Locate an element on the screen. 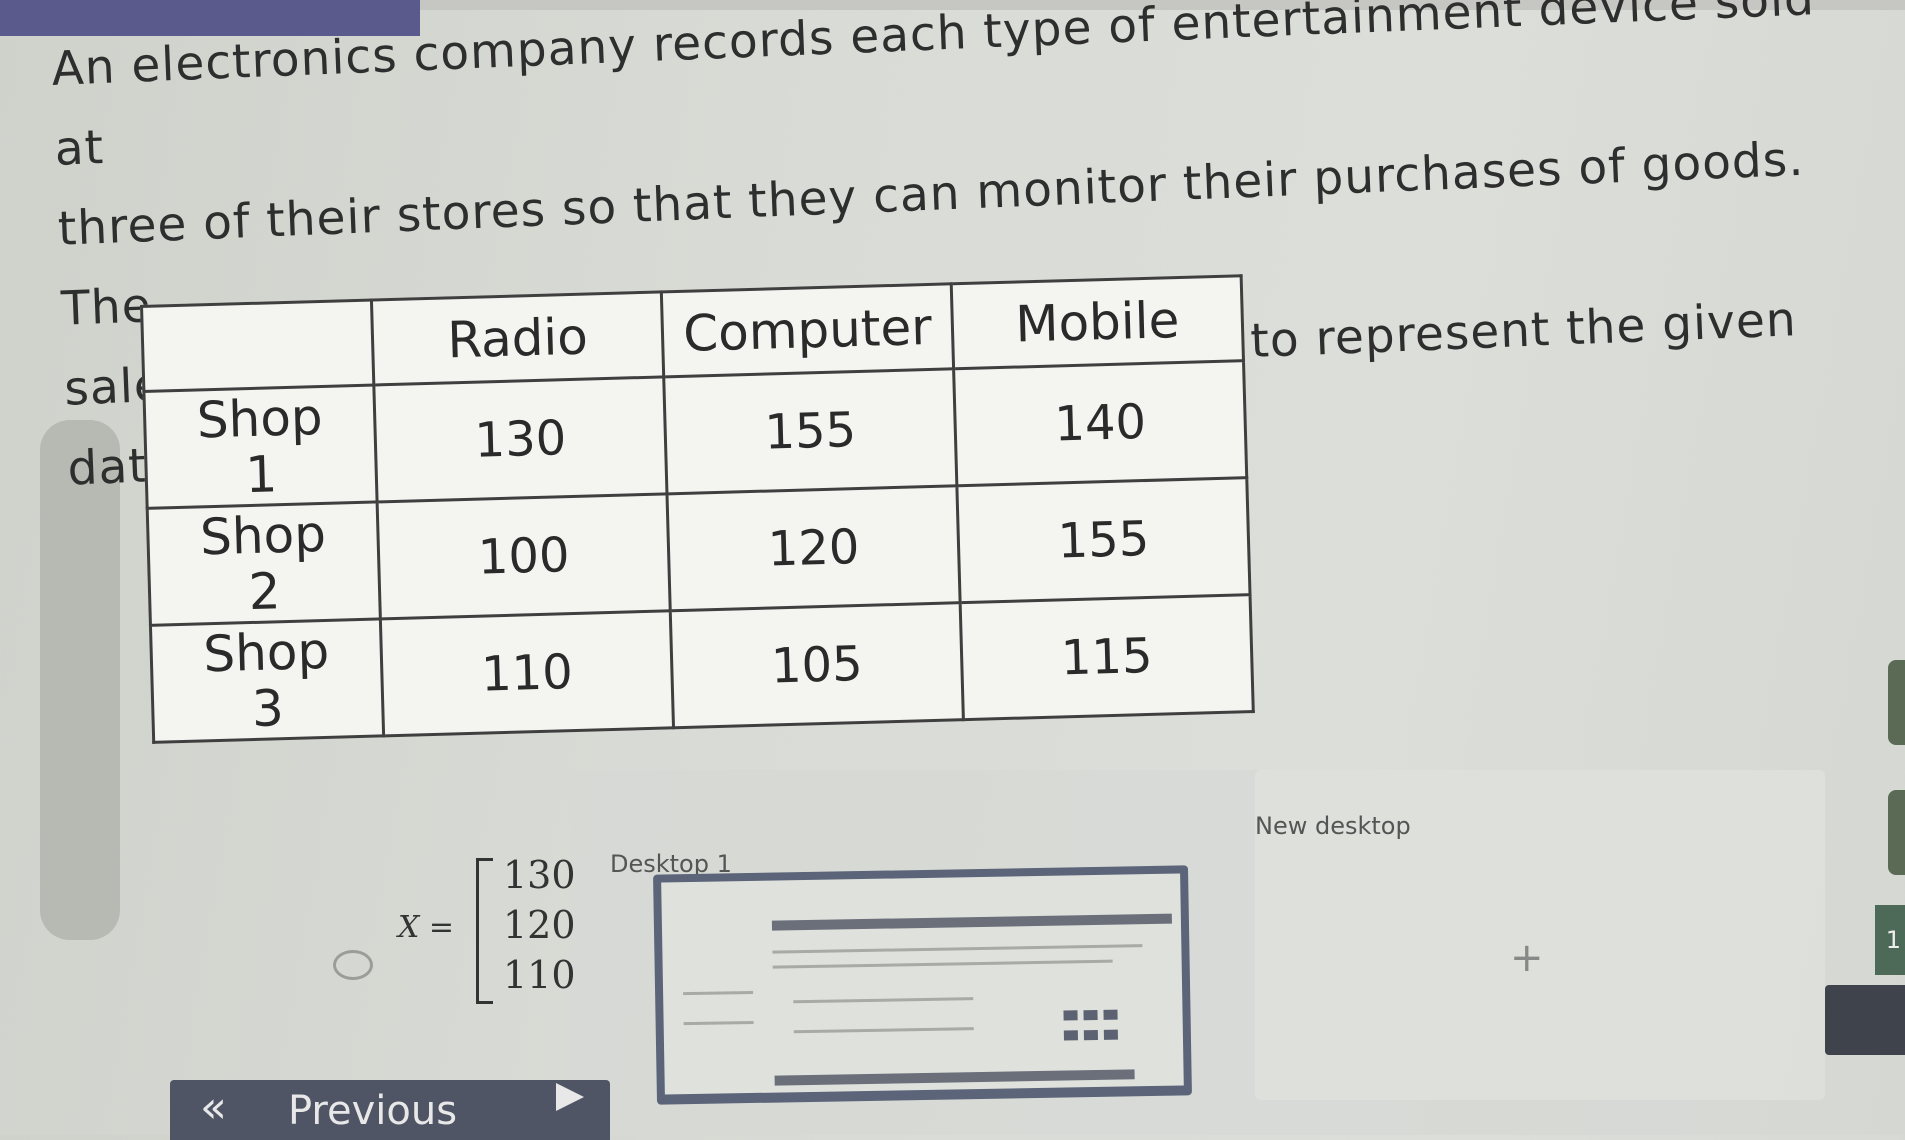 Image resolution: width=1905 pixels, height=1140 pixels. edge-badge: 1 is located at coordinates (1890, 940).